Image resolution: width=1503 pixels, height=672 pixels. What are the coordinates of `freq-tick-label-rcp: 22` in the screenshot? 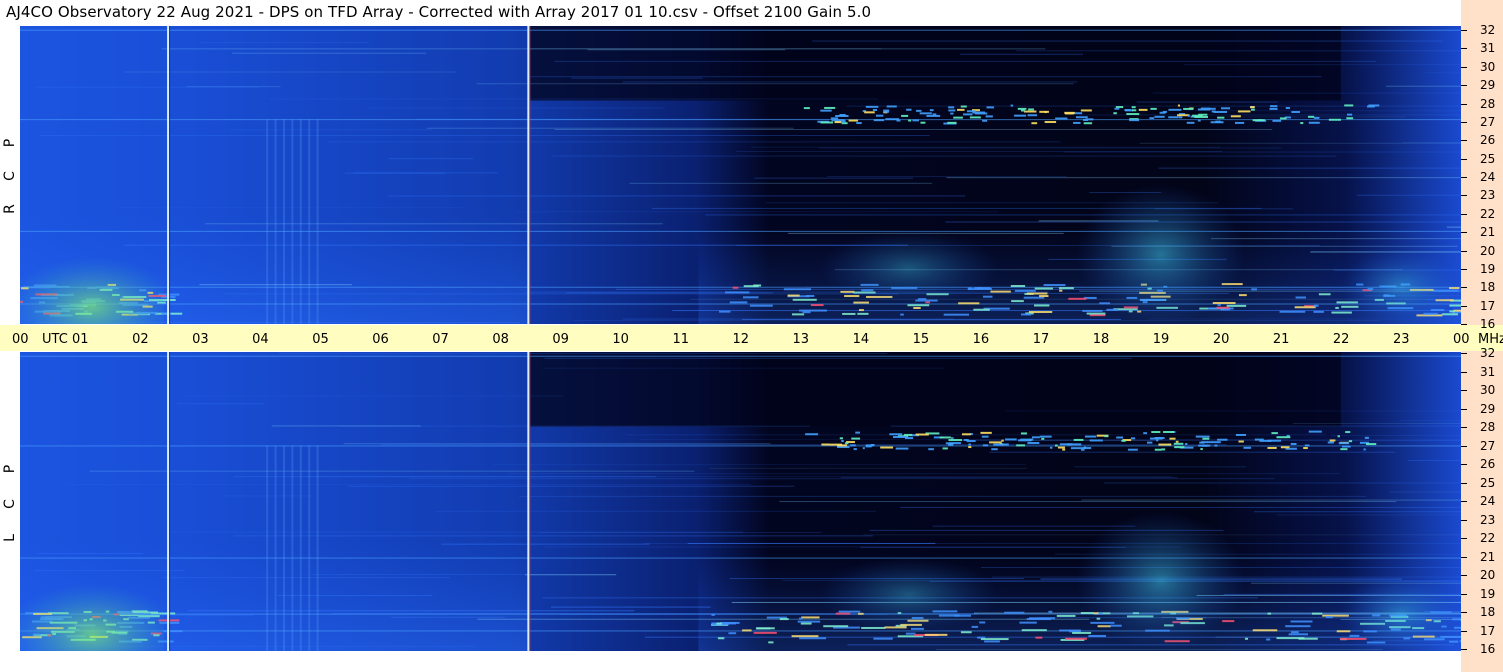 It's located at (1488, 213).